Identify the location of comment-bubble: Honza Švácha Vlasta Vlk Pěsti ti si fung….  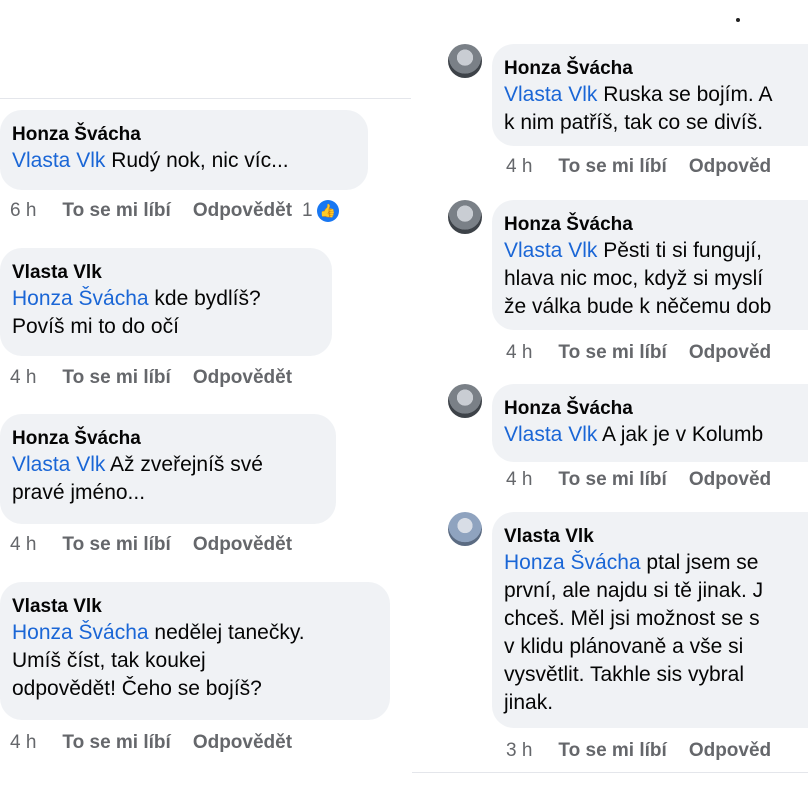
(650, 265).